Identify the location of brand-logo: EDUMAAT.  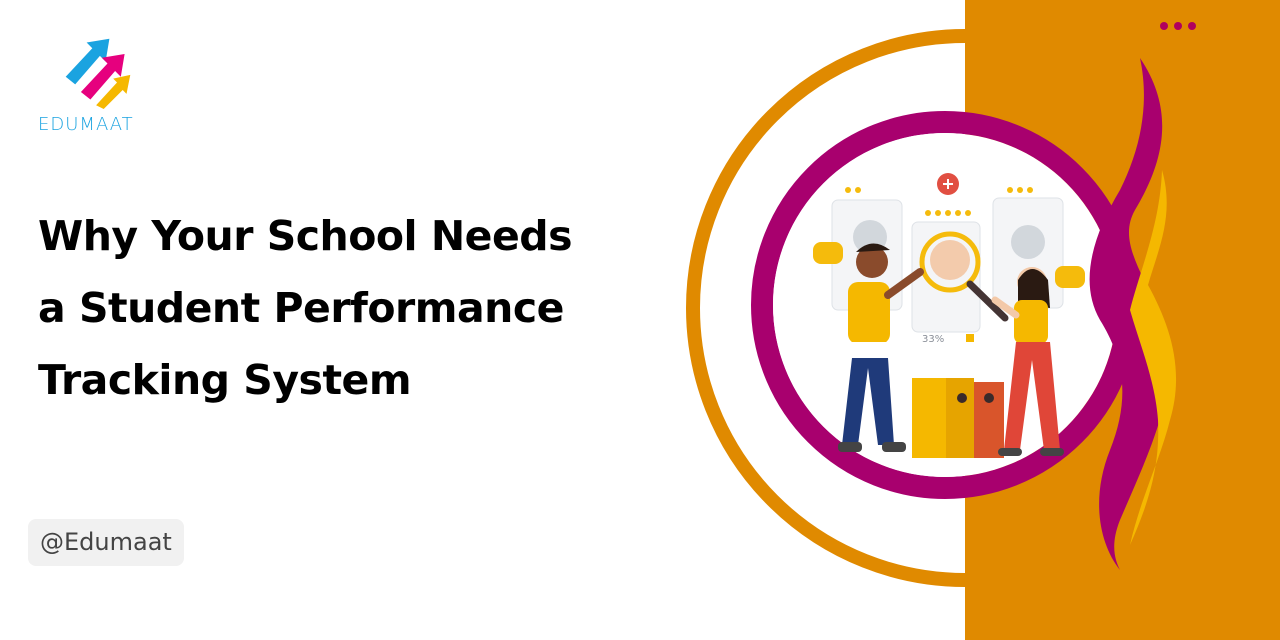
(98, 84).